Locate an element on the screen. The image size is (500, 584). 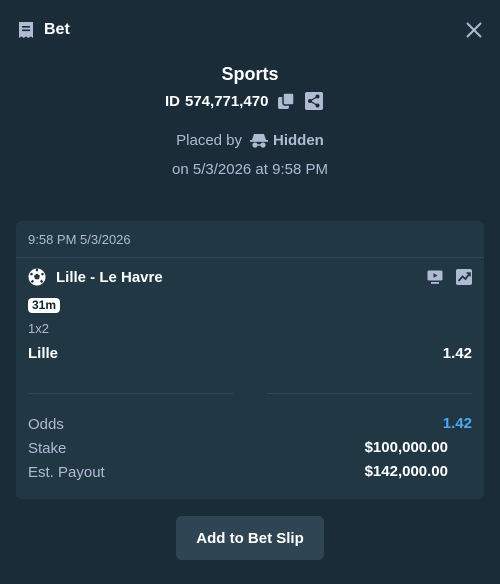
soccer-ball-icon is located at coordinates (37, 277).